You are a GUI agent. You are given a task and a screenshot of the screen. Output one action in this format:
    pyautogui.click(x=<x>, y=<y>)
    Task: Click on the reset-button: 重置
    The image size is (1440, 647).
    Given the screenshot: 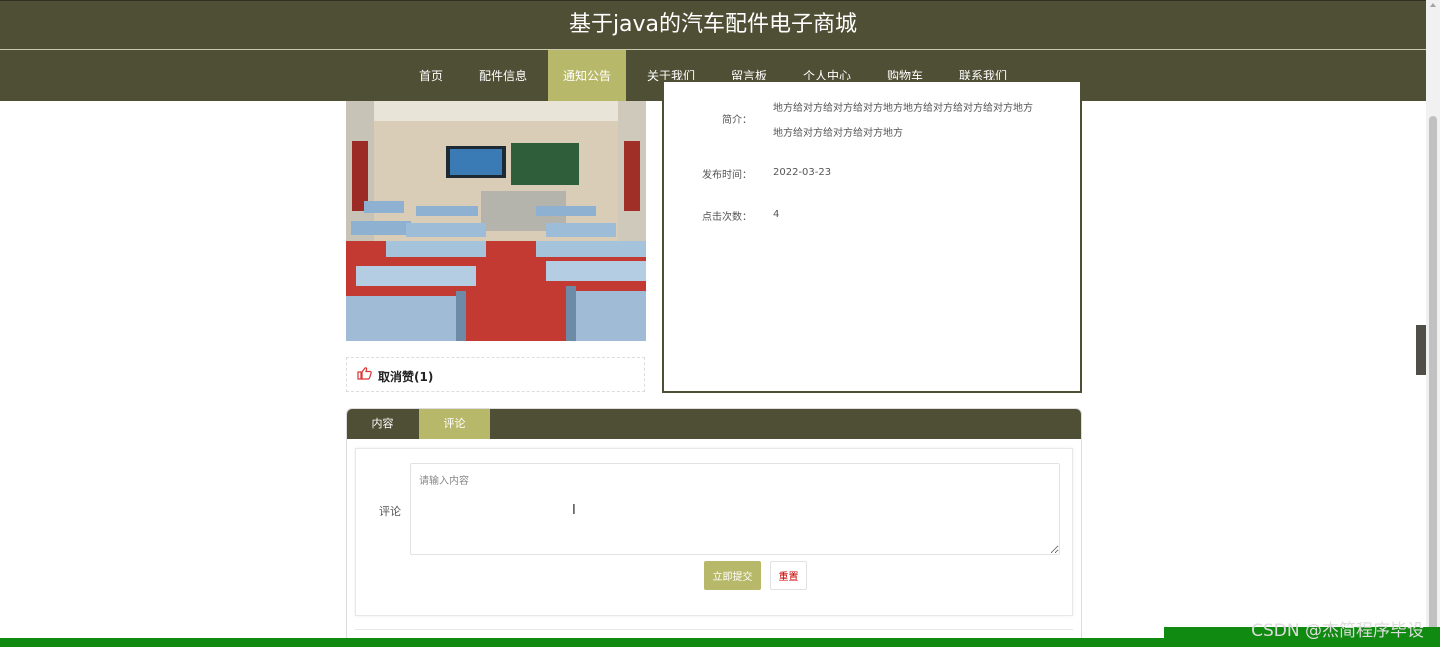 What is the action you would take?
    pyautogui.click(x=788, y=575)
    